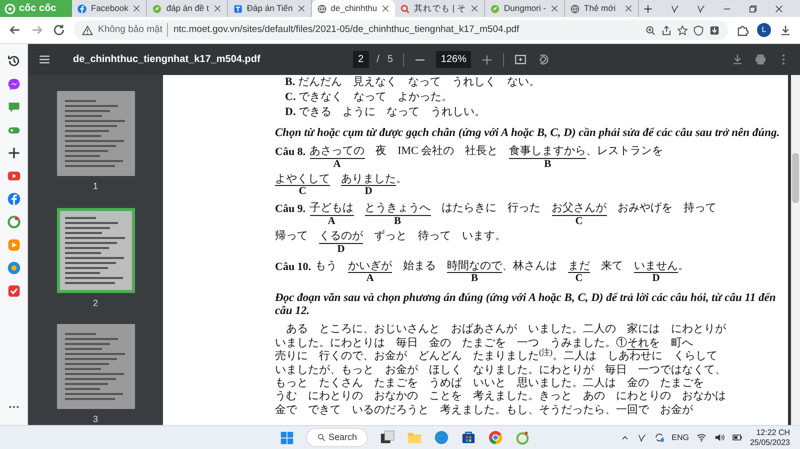 The width and height of the screenshot is (800, 449). I want to click on question-number: Câu 8., so click(290, 152).